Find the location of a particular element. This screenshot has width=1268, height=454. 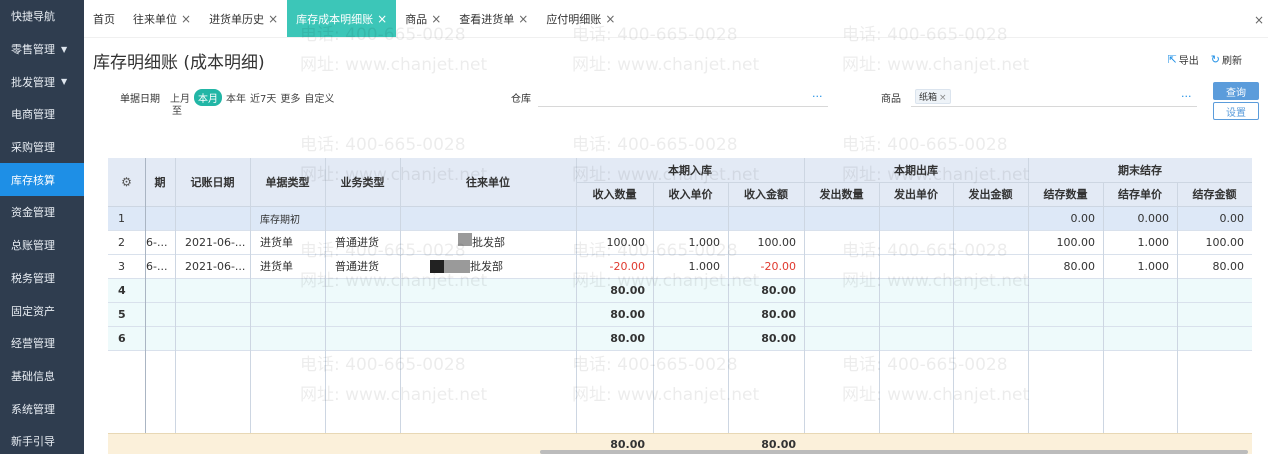

date-range-options: 上月 本月 本年 近7天 更多 自定义 is located at coordinates (252, 97).